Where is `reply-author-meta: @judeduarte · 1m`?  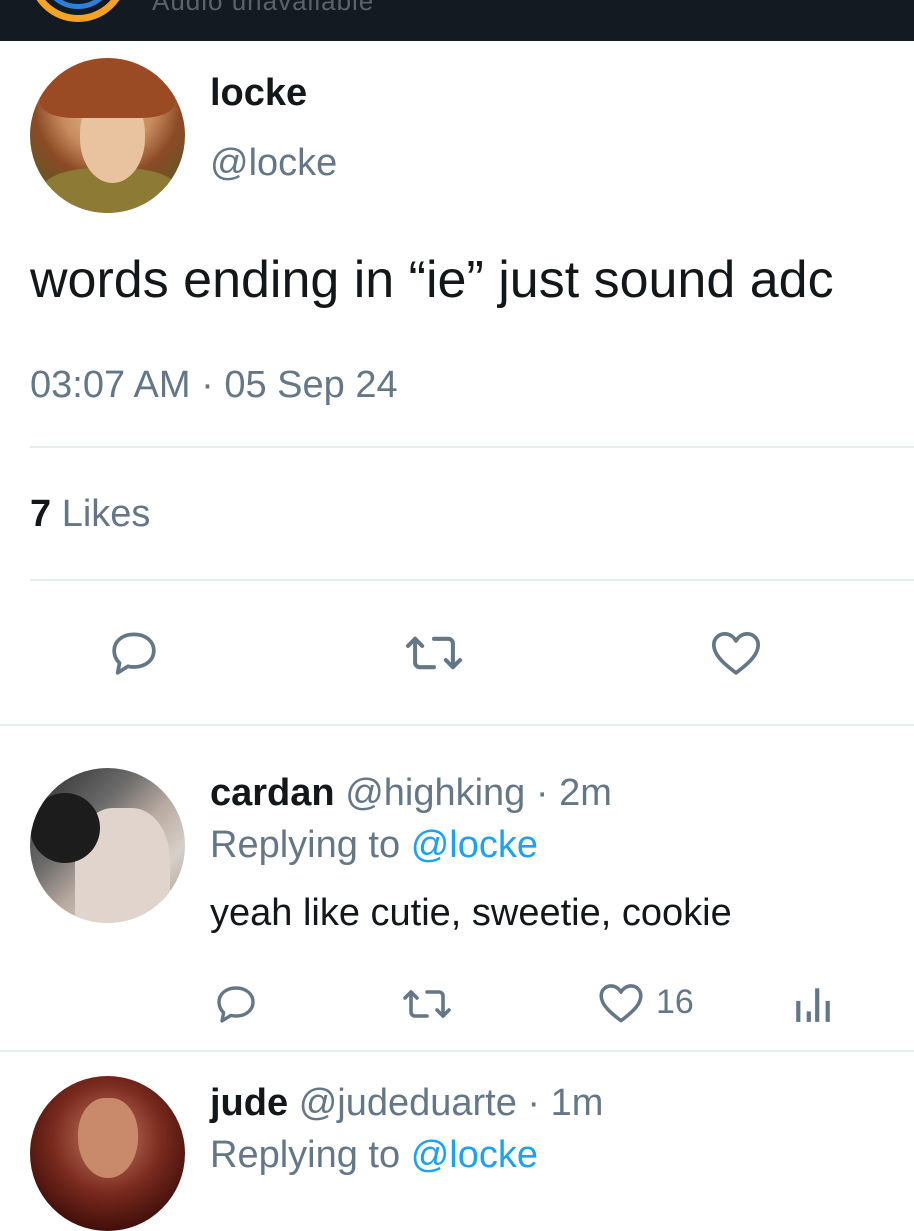
reply-author-meta: @judeduarte · 1m is located at coordinates (451, 1103).